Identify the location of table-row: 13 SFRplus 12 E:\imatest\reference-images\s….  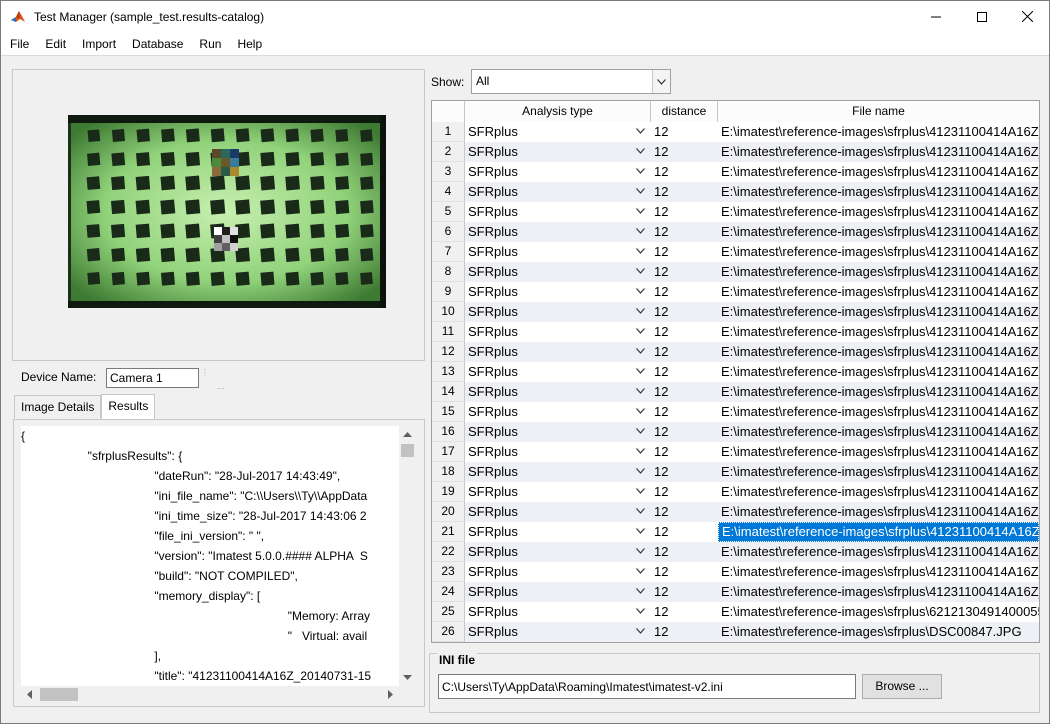
(735, 372).